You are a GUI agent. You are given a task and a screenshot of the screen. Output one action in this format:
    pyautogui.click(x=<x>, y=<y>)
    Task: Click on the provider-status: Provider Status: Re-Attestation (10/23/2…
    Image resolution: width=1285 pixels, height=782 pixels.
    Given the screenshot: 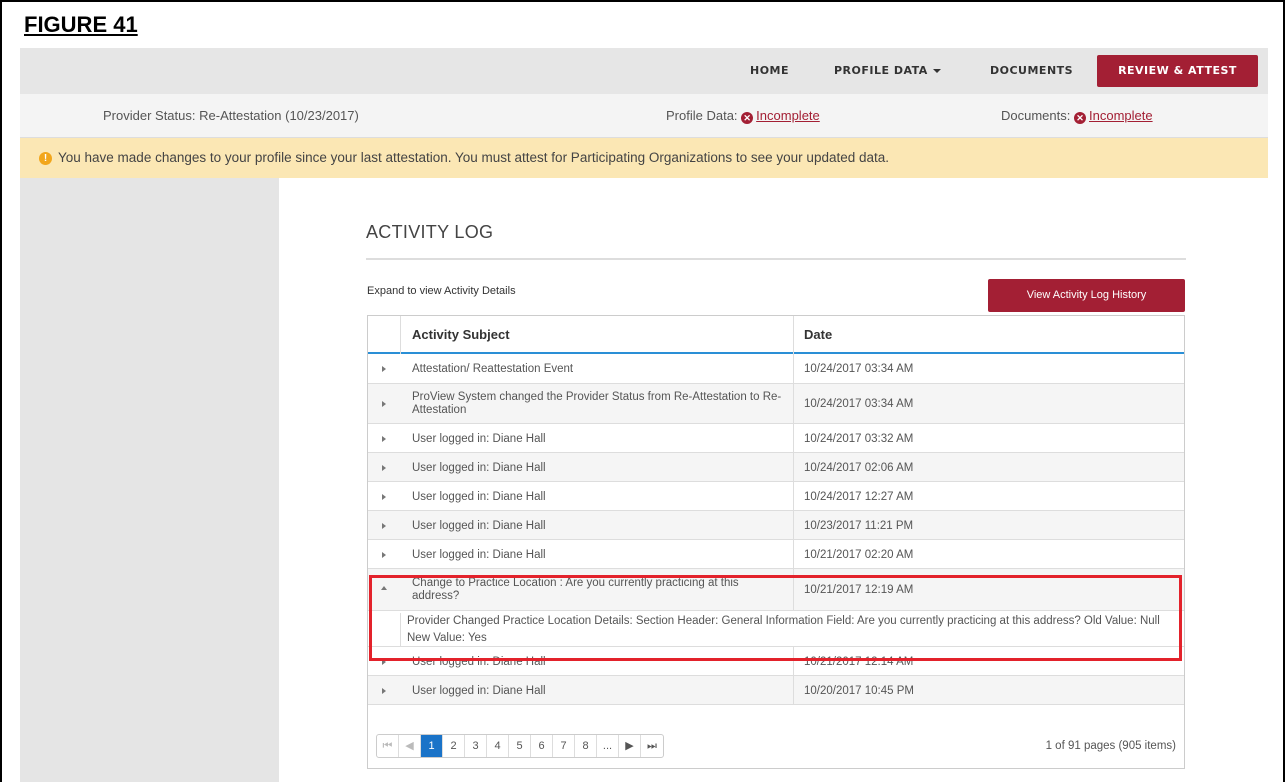 What is the action you would take?
    pyautogui.click(x=231, y=115)
    